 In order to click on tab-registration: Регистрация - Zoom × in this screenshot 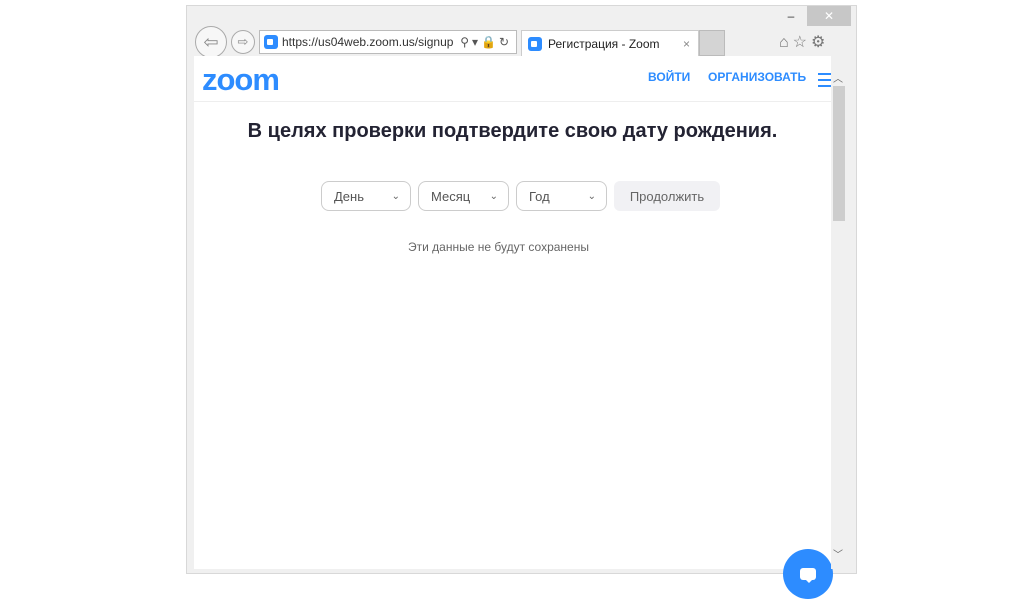, I will do `click(610, 43)`.